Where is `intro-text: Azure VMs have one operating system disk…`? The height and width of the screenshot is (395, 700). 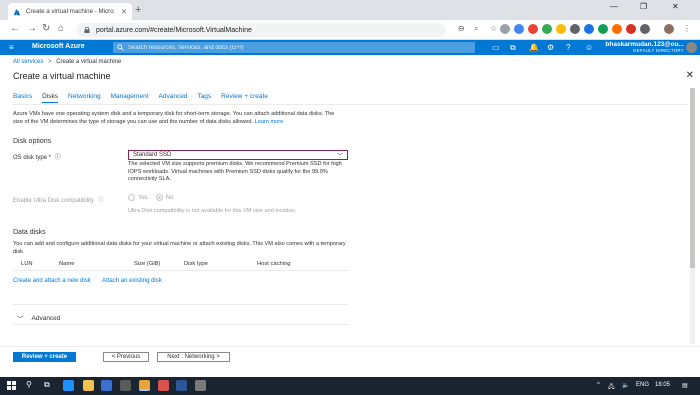 intro-text: Azure VMs have one operating system disk… is located at coordinates (178, 118).